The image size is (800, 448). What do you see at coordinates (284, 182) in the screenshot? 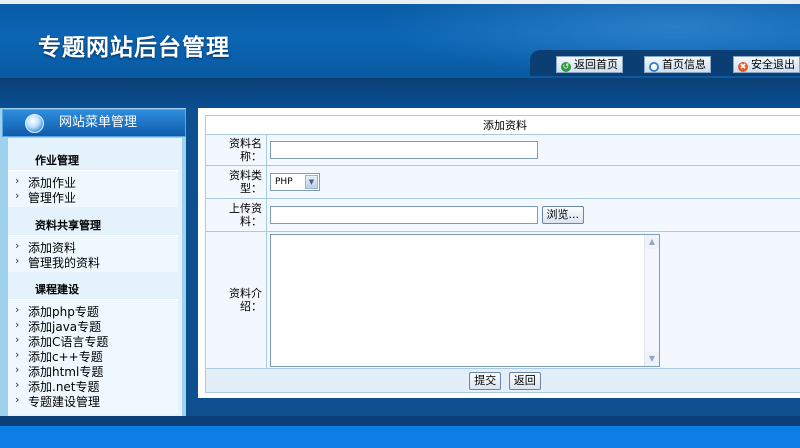
I see `resource-type-value: PHP` at bounding box center [284, 182].